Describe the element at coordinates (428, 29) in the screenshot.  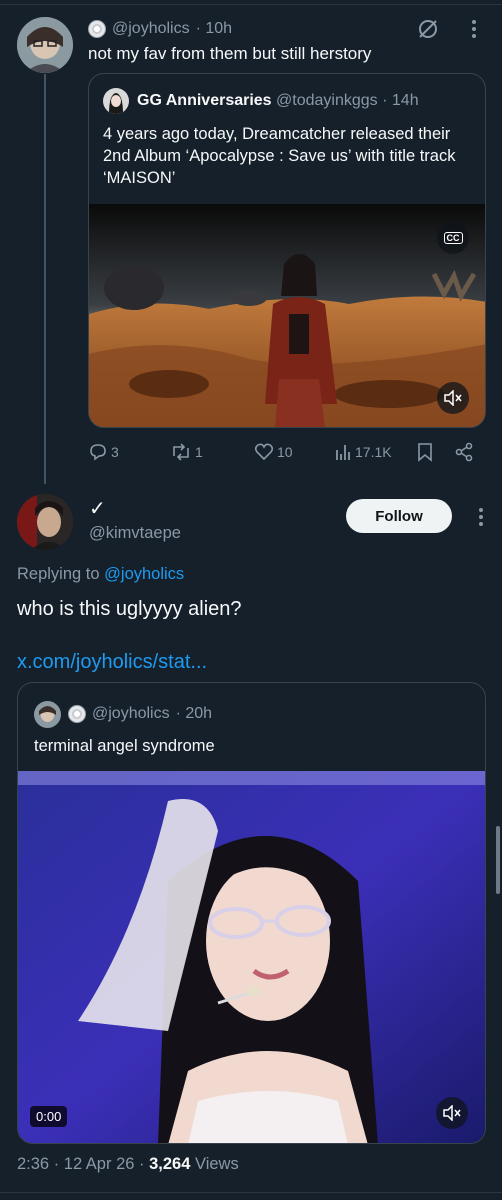
I see `grok-icon` at that location.